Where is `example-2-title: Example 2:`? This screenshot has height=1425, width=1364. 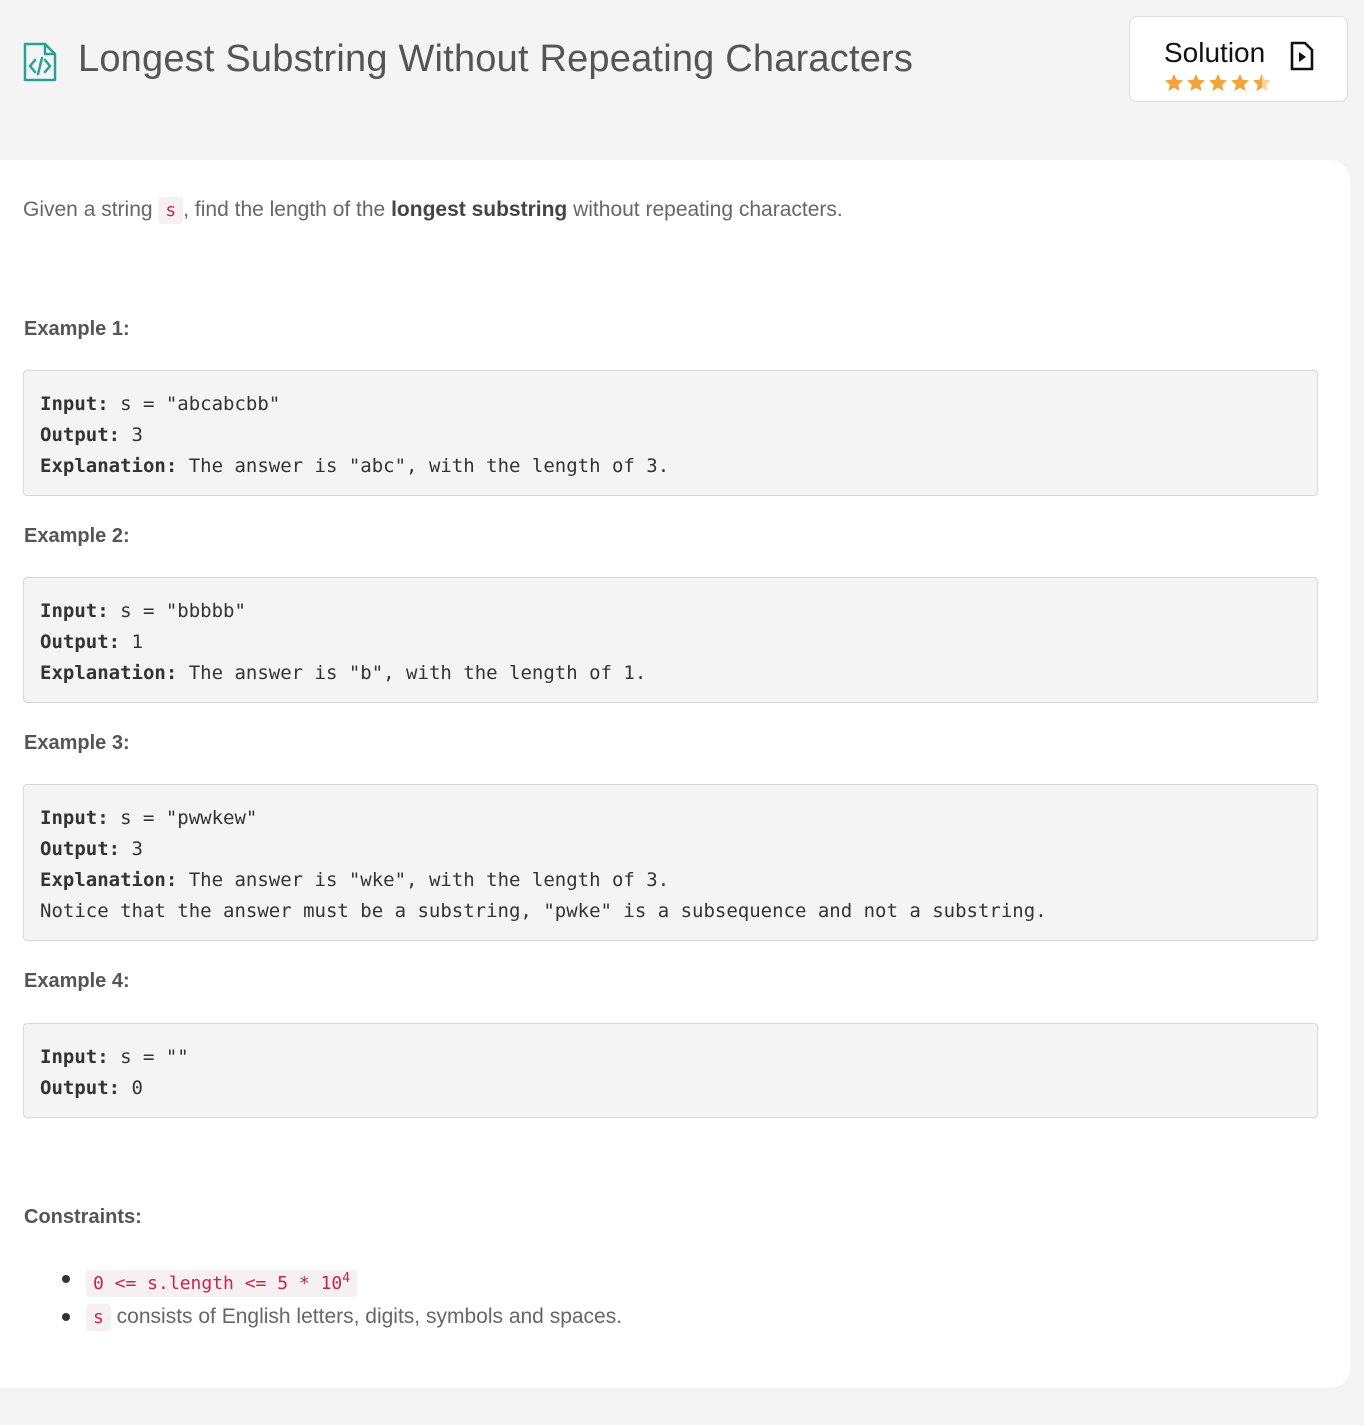
example-2-title: Example 2: is located at coordinates (77, 536).